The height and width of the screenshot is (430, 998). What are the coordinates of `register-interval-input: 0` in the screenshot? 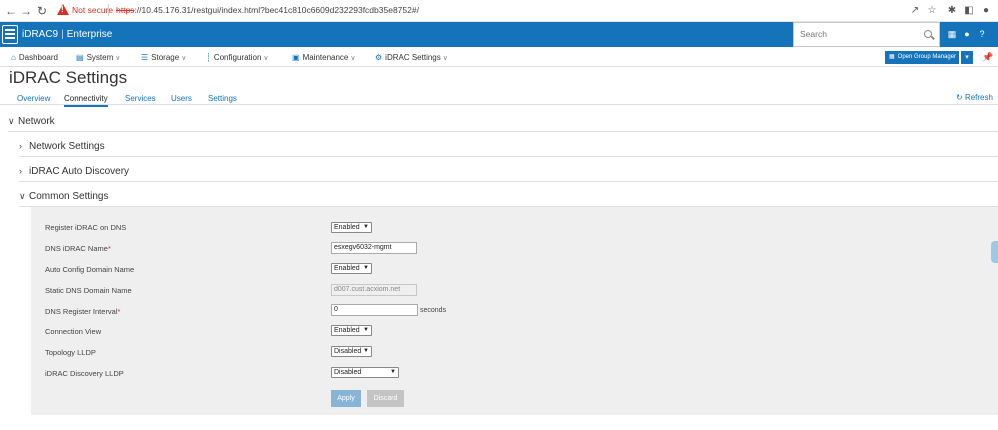 It's located at (374, 310).